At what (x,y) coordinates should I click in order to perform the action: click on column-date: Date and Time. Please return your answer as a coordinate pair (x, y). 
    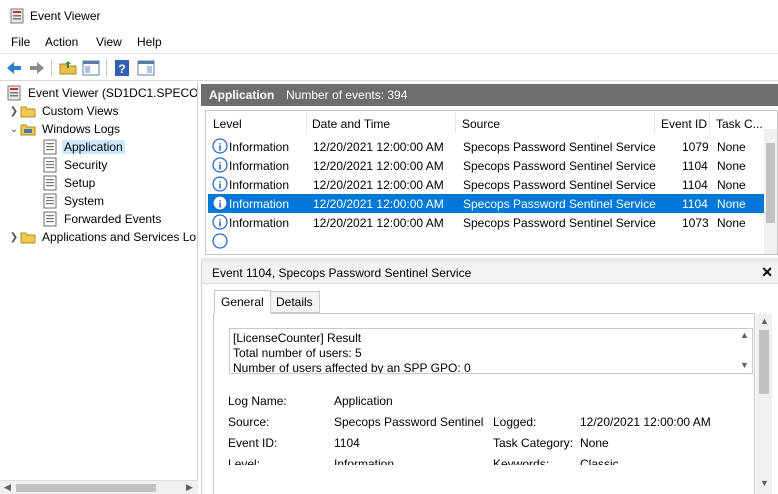
    Looking at the image, I should click on (351, 124).